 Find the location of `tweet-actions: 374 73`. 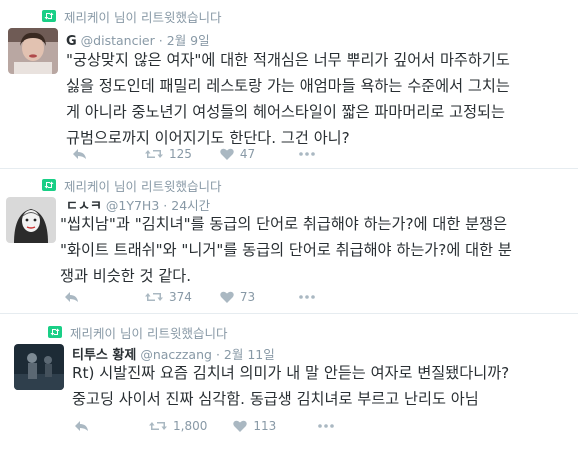

tweet-actions: 374 73 is located at coordinates (189, 297).